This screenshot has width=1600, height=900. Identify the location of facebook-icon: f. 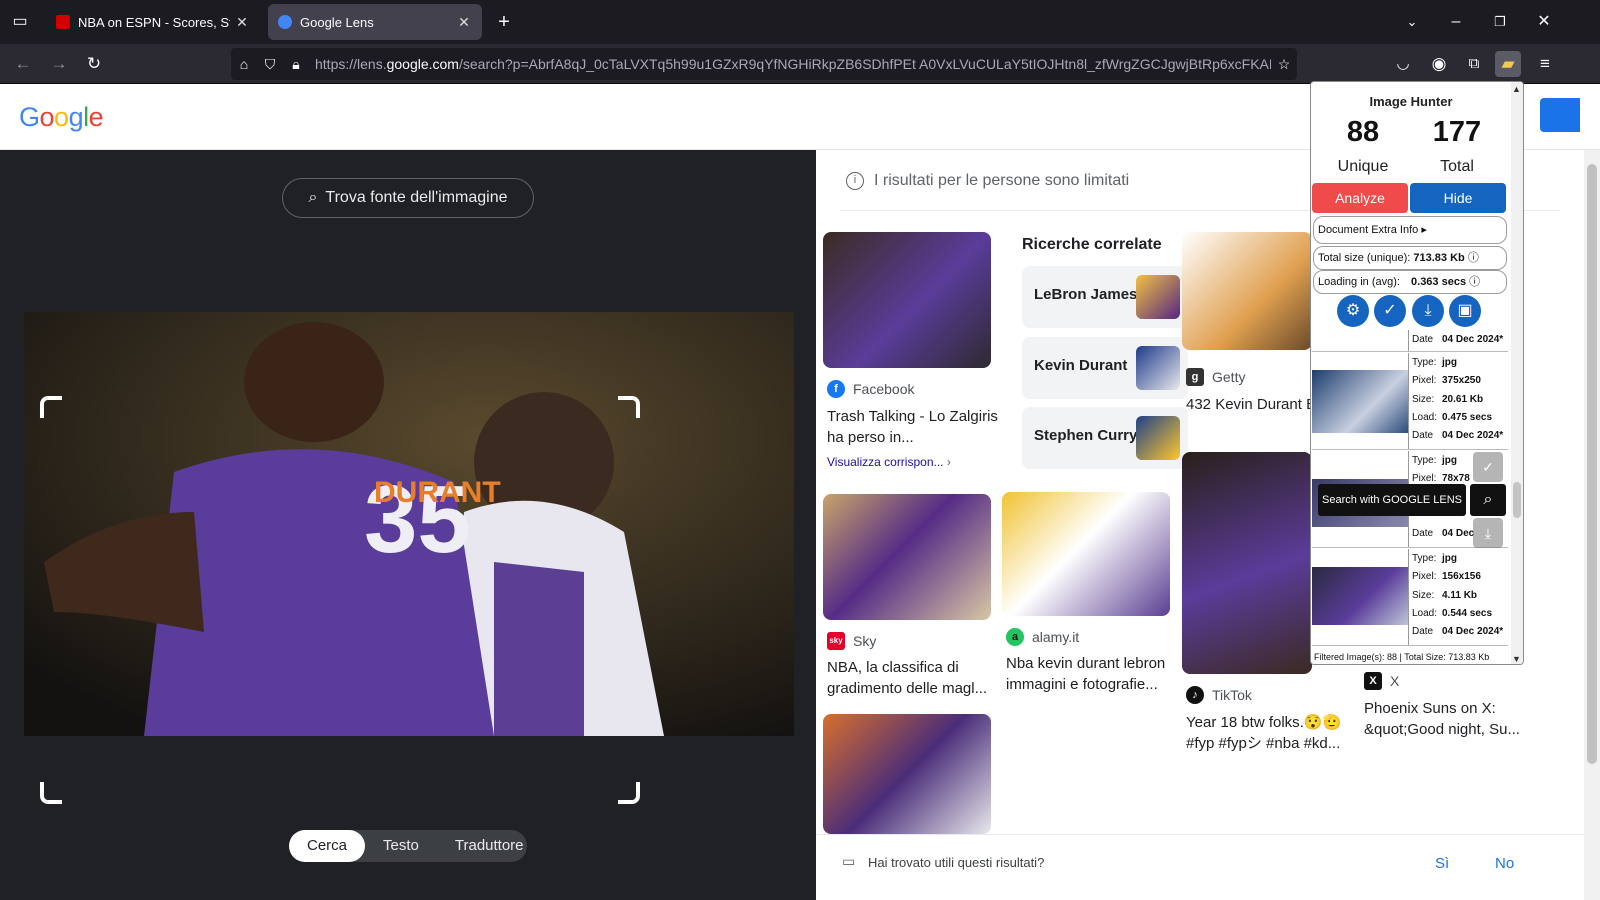
(836, 389).